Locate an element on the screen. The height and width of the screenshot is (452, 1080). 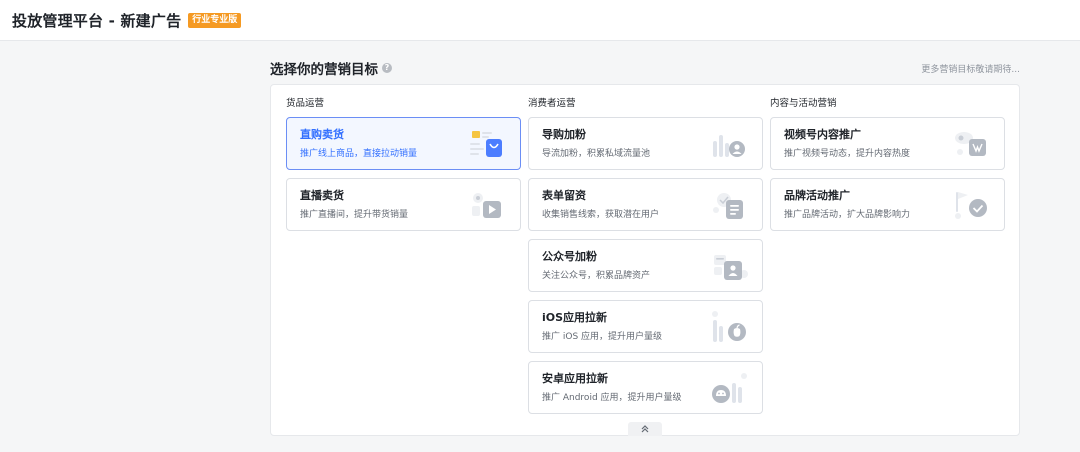
card-official-account: 公众号加粉 关注公众号，积累品牌资产 is located at coordinates (645, 265).